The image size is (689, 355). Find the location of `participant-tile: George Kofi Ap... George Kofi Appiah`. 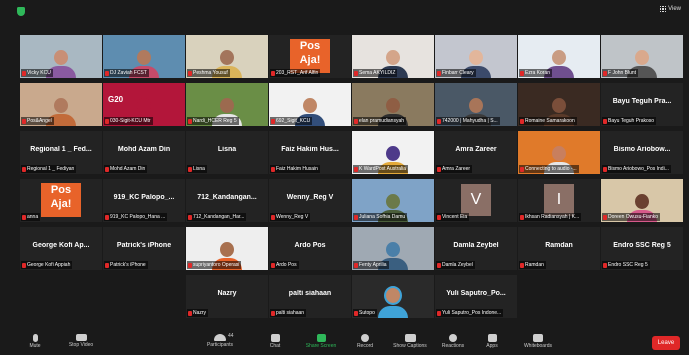

participant-tile: George Kofi Ap... George Kofi Appiah is located at coordinates (61, 248).